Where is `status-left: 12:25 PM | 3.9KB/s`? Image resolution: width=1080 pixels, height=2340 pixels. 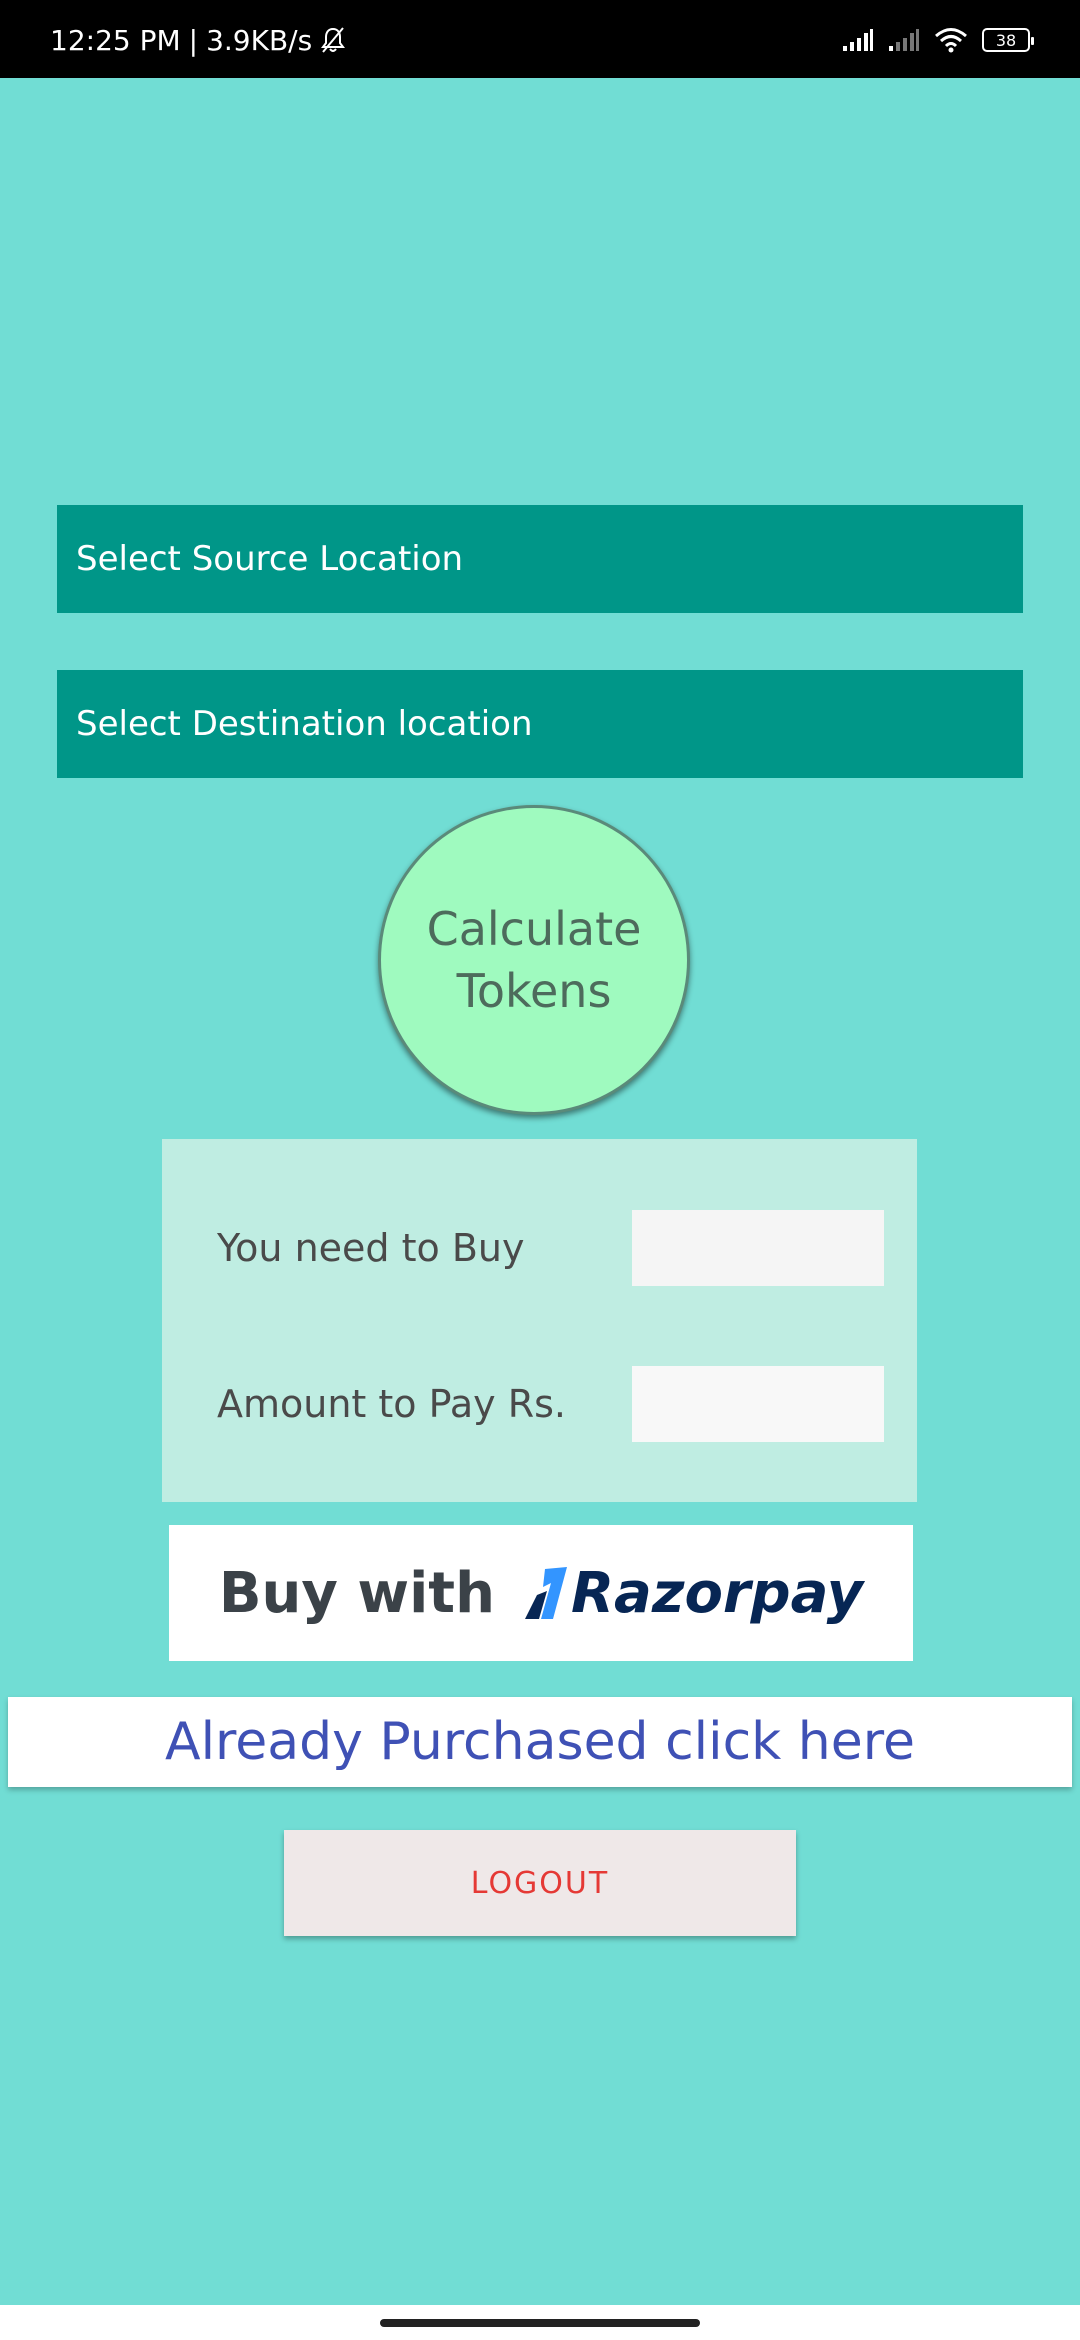
status-left: 12:25 PM | 3.9KB/s is located at coordinates (198, 40).